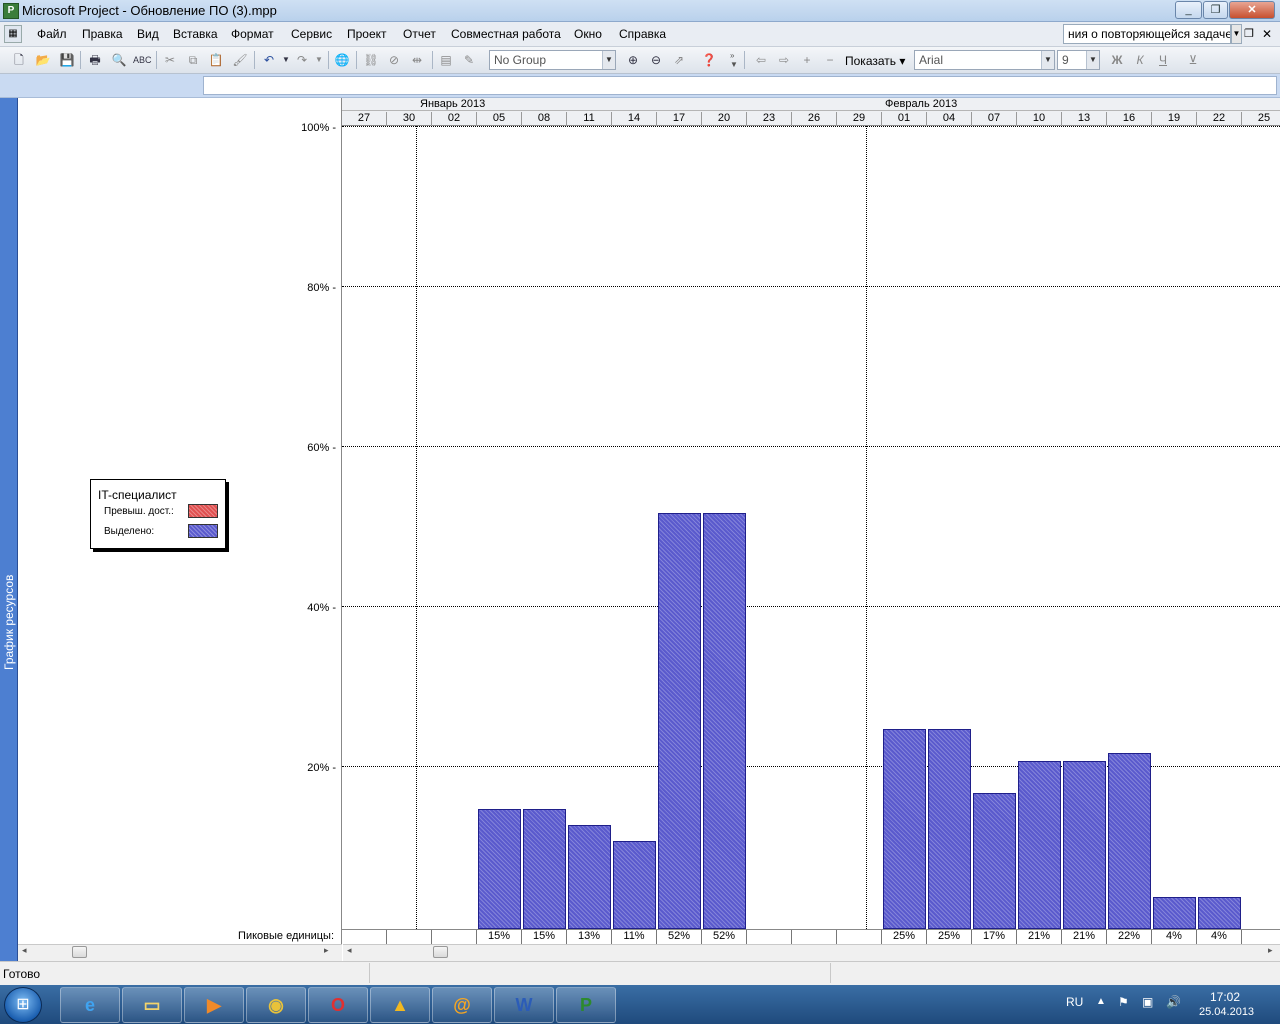 The image size is (1280, 1024). I want to click on entry-field, so click(740, 85).